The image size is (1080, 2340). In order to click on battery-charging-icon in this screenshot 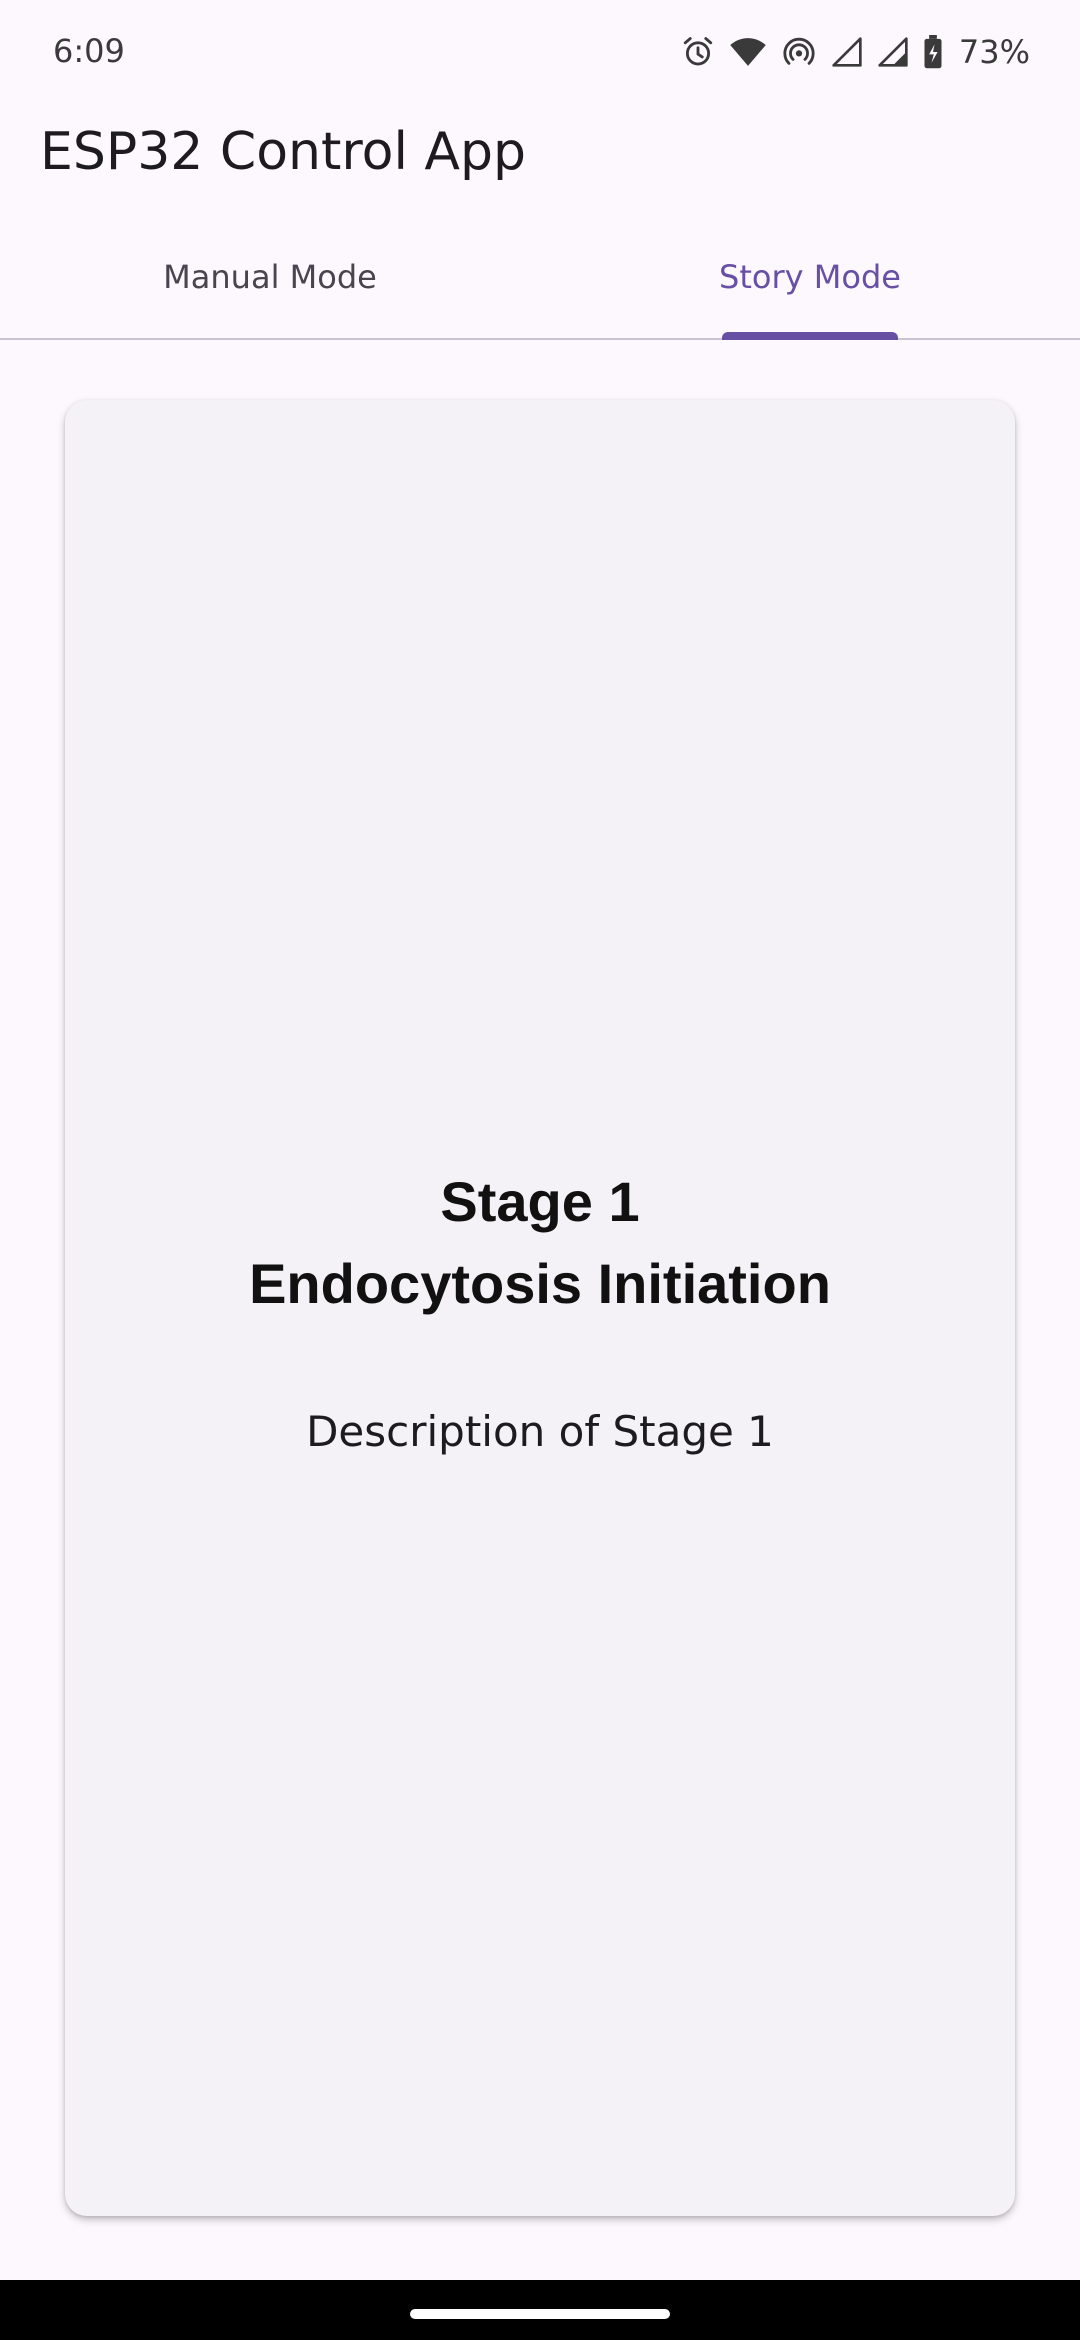, I will do `click(933, 52)`.